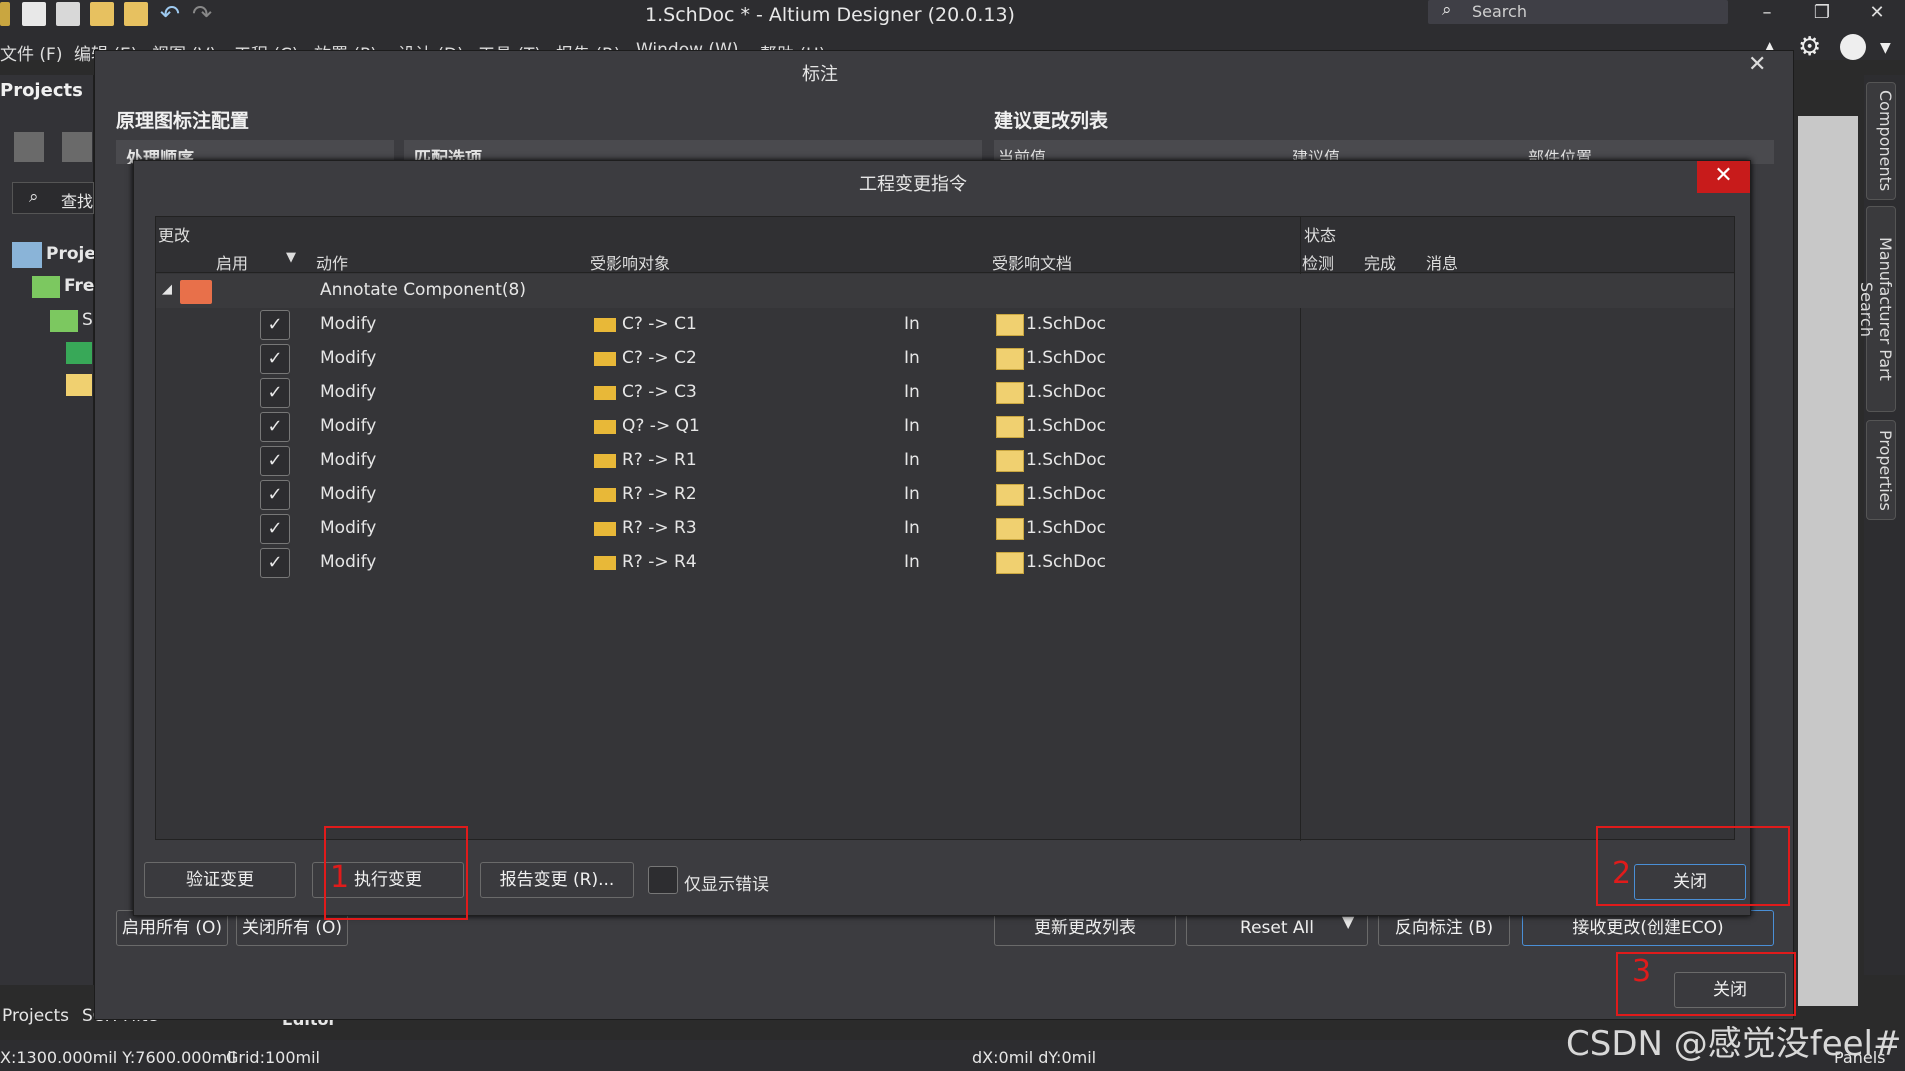  Describe the element at coordinates (630, 262) in the screenshot. I see `col-affected-object: 受影响对象` at that location.